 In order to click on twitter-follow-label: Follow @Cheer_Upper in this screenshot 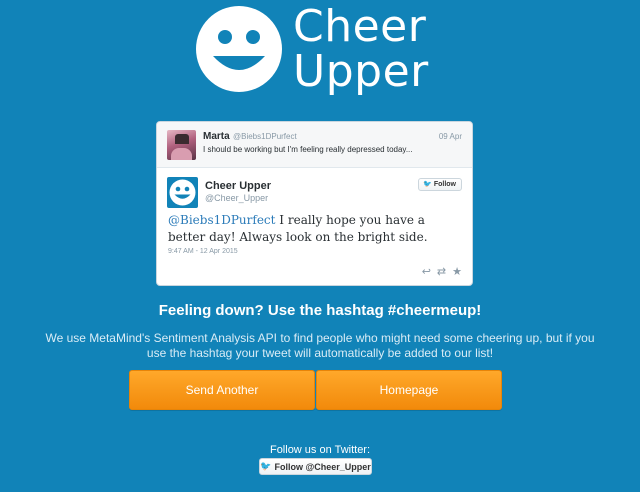, I will do `click(322, 466)`.